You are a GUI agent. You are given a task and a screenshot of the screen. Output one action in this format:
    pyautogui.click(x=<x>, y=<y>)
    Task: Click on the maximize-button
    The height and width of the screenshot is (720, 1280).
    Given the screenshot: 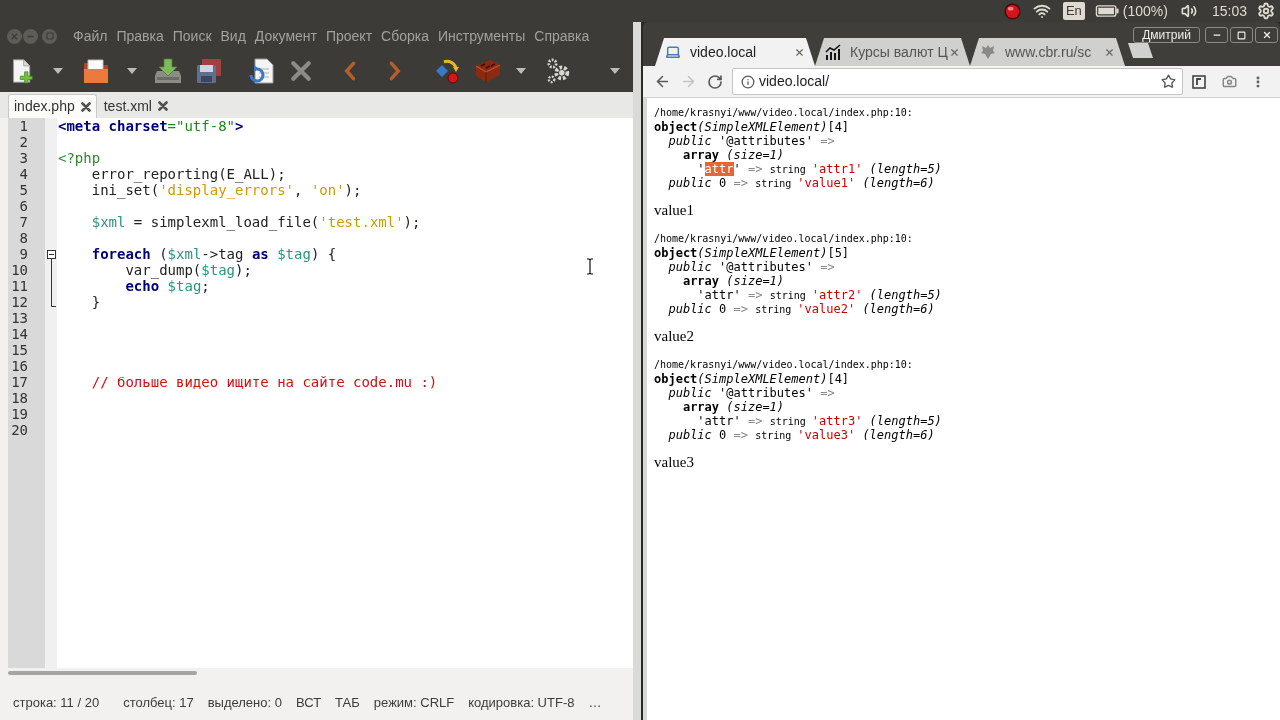 What is the action you would take?
    pyautogui.click(x=1241, y=35)
    